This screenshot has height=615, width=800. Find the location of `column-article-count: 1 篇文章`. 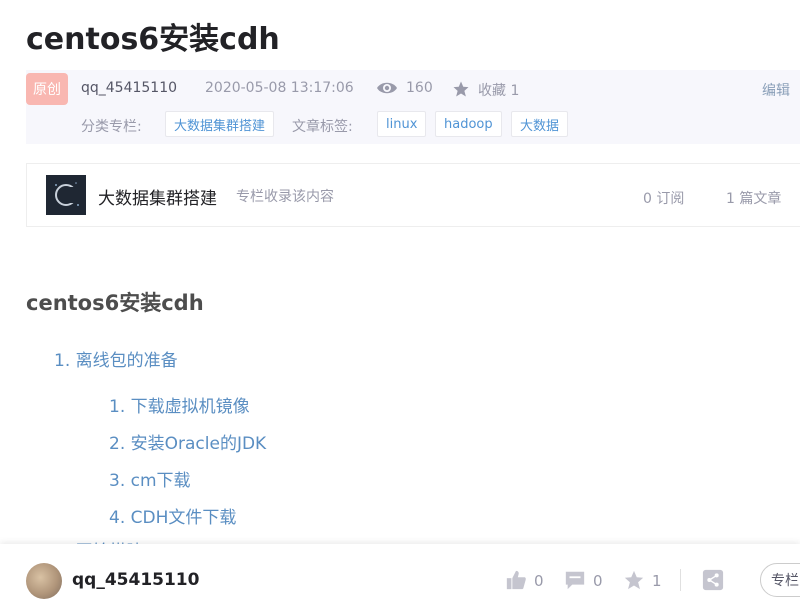

column-article-count: 1 篇文章 is located at coordinates (754, 199).